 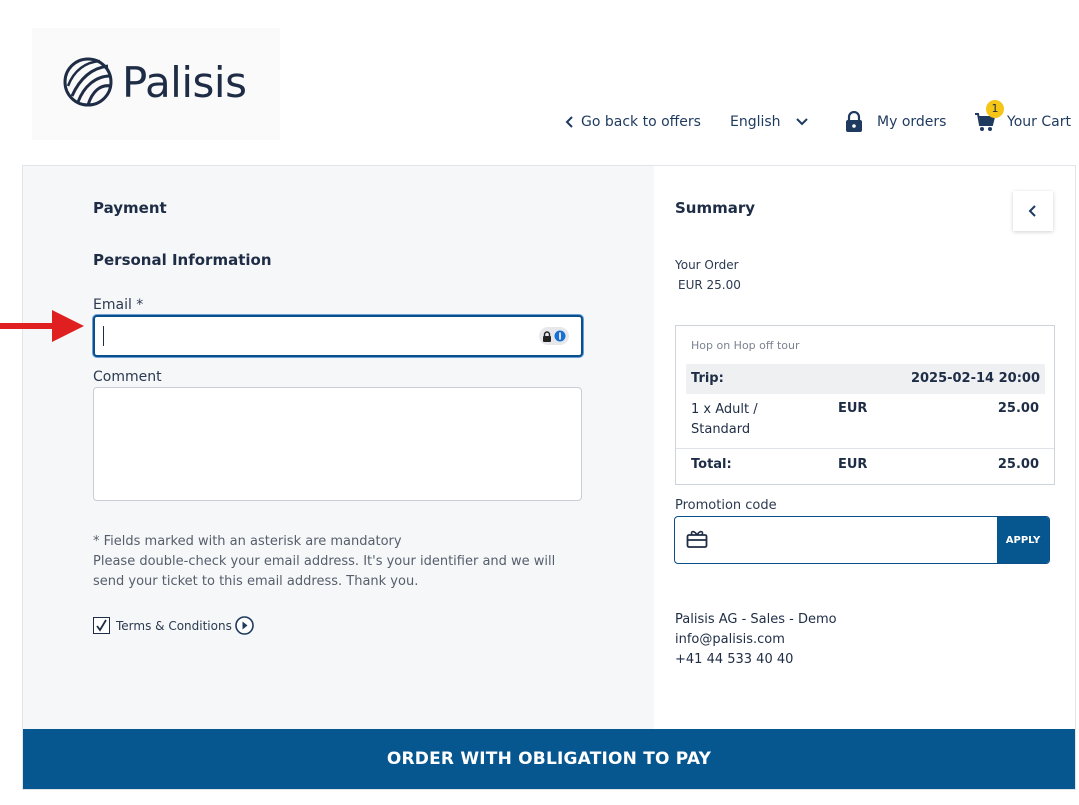 I want to click on info-circle-icon, so click(x=560, y=336).